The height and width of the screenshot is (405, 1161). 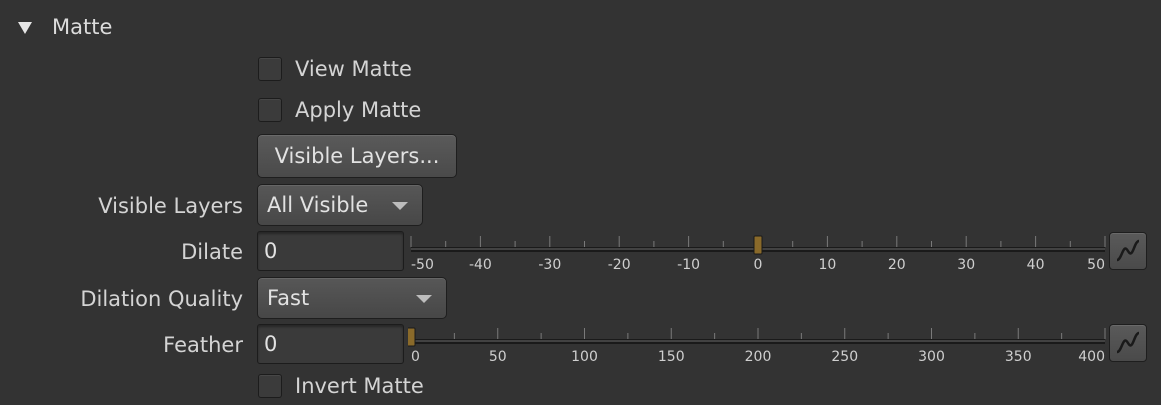 What do you see at coordinates (688, 264) in the screenshot?
I see `dilate-slider-tick-label: -10` at bounding box center [688, 264].